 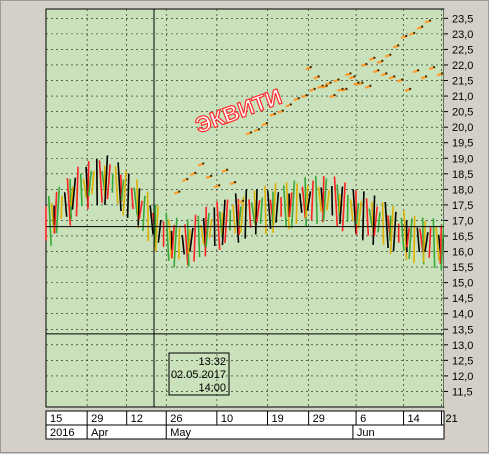 What do you see at coordinates (176, 419) in the screenshot?
I see `x-day-label: 26` at bounding box center [176, 419].